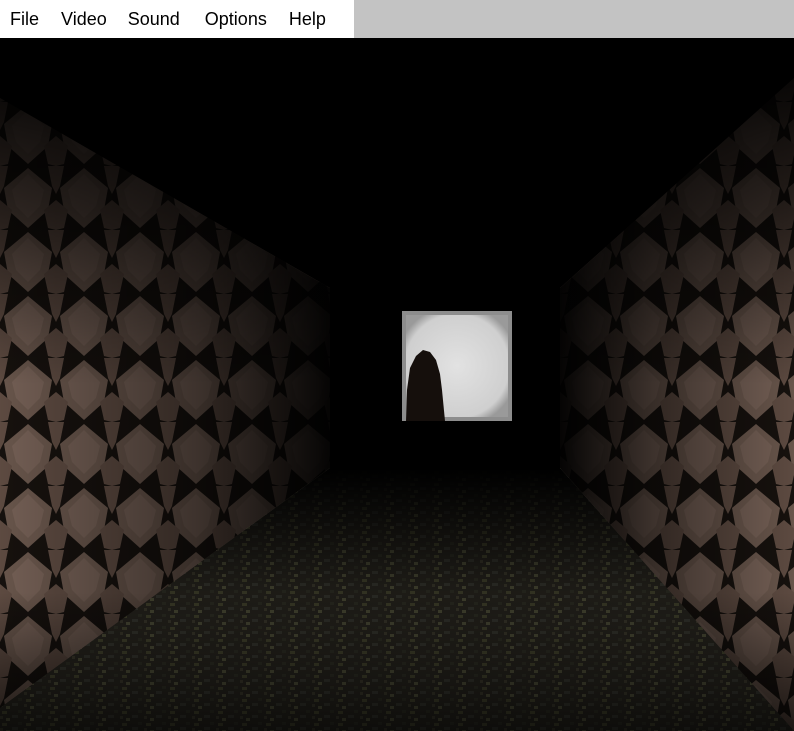 The width and height of the screenshot is (794, 731). I want to click on menu-help: Help, so click(307, 19).